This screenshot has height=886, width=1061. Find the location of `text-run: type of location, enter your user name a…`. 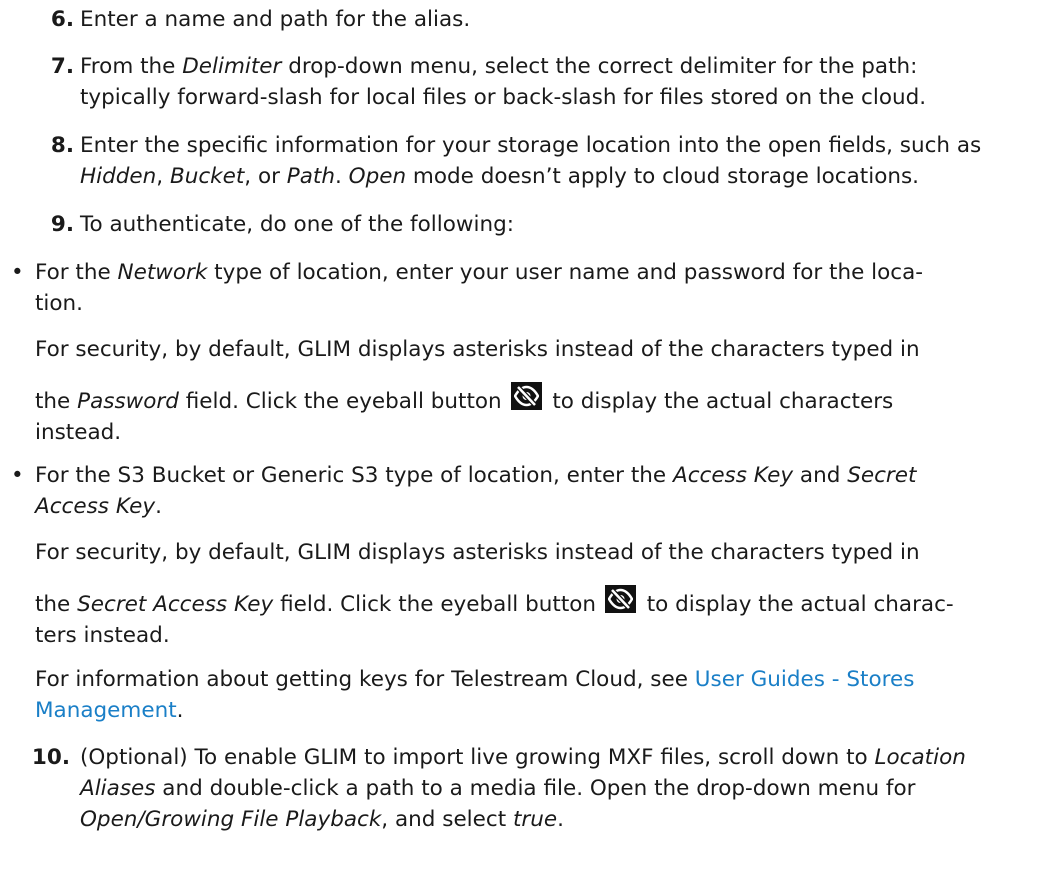

text-run: type of location, enter your user name a… is located at coordinates (565, 272).